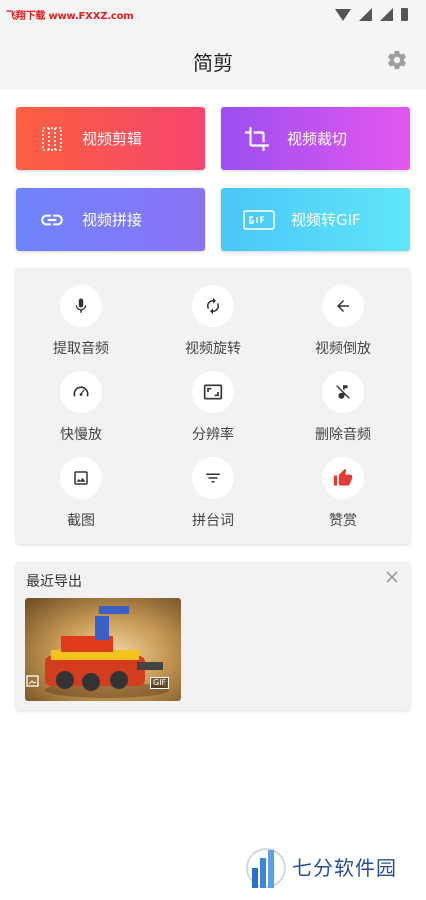 Image resolution: width=426 pixels, height=900 pixels. I want to click on gif-badge: GIF, so click(160, 683).